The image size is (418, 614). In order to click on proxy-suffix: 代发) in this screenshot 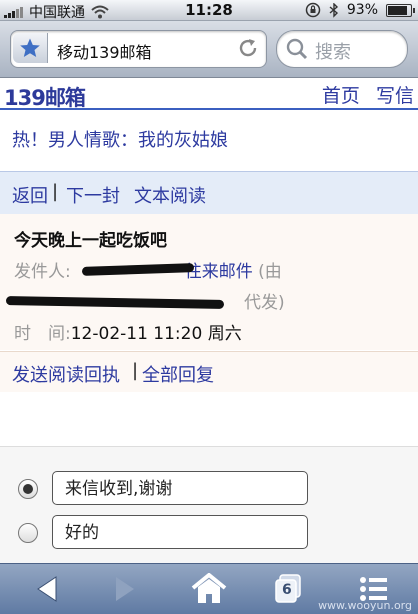, I will do `click(264, 303)`.